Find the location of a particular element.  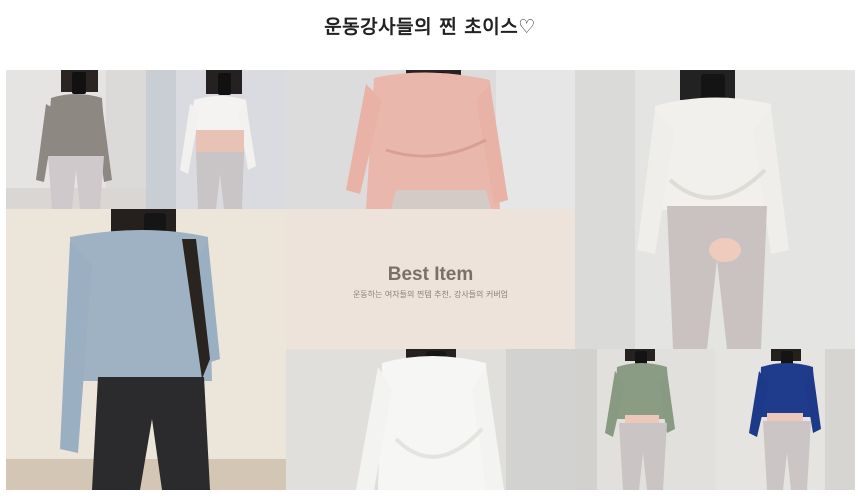

pink-top-photo is located at coordinates (430, 139).